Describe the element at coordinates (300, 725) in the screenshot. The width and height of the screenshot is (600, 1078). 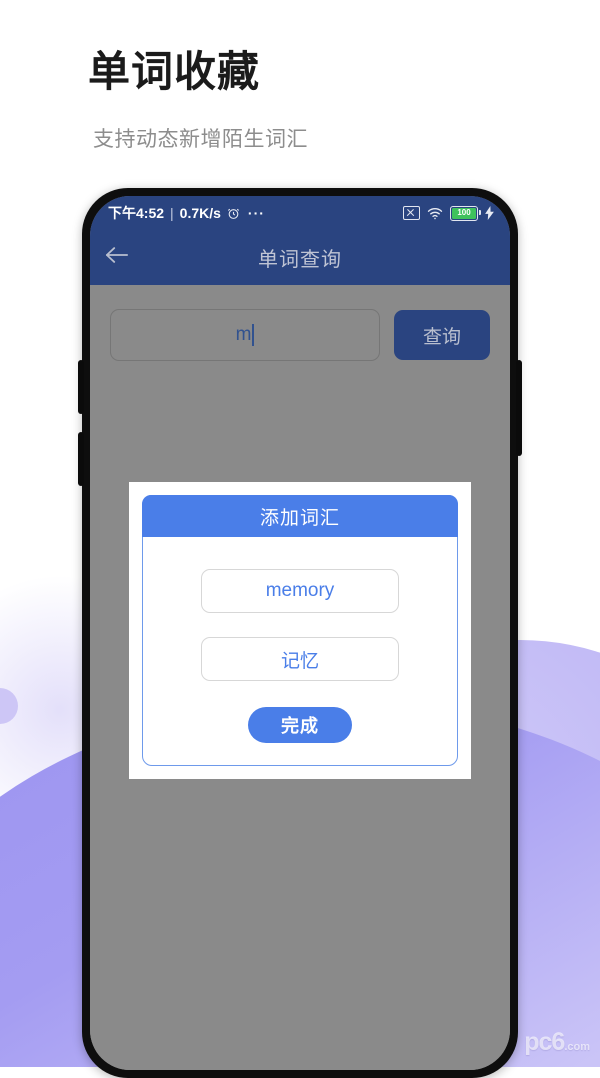
I see `dialog-submit-button: 完成` at that location.